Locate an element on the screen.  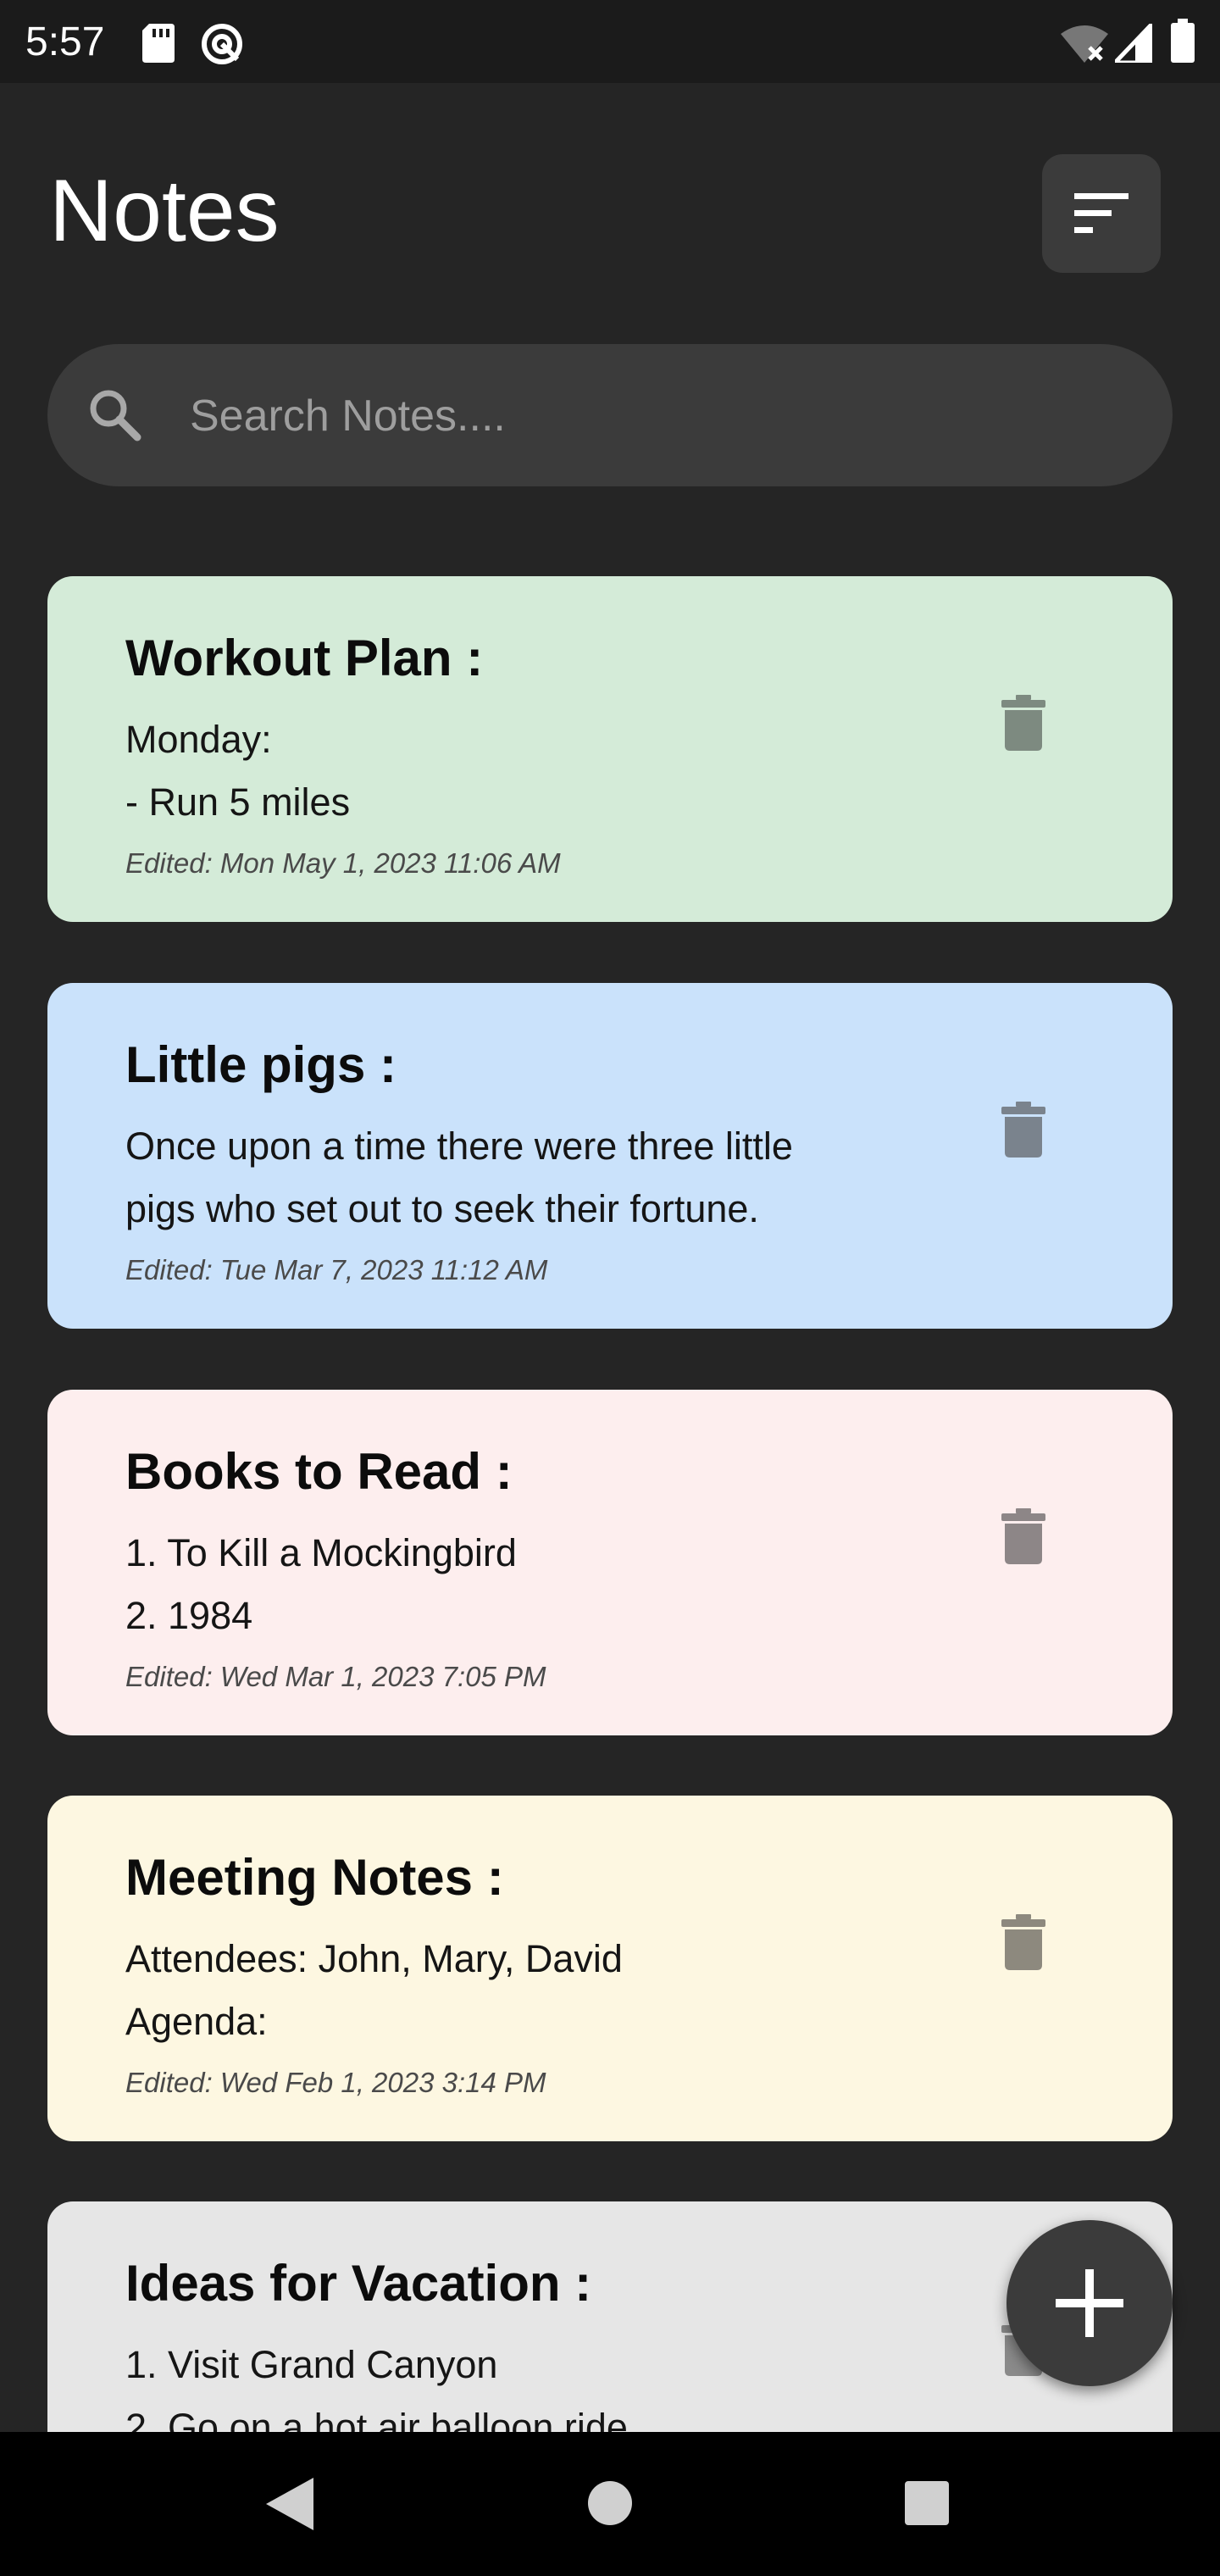
sd-card-icon is located at coordinates (158, 45).